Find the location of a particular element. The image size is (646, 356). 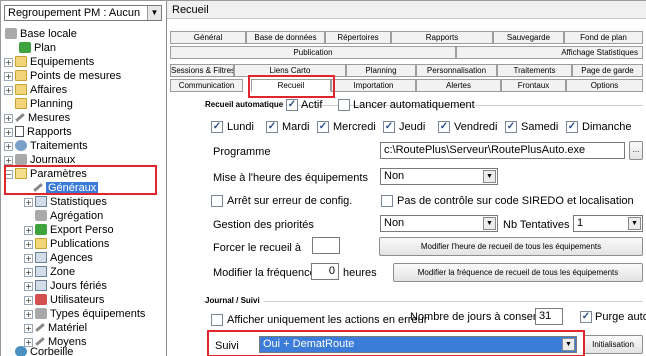

mardi-checkbox: ✓ is located at coordinates (272, 127).